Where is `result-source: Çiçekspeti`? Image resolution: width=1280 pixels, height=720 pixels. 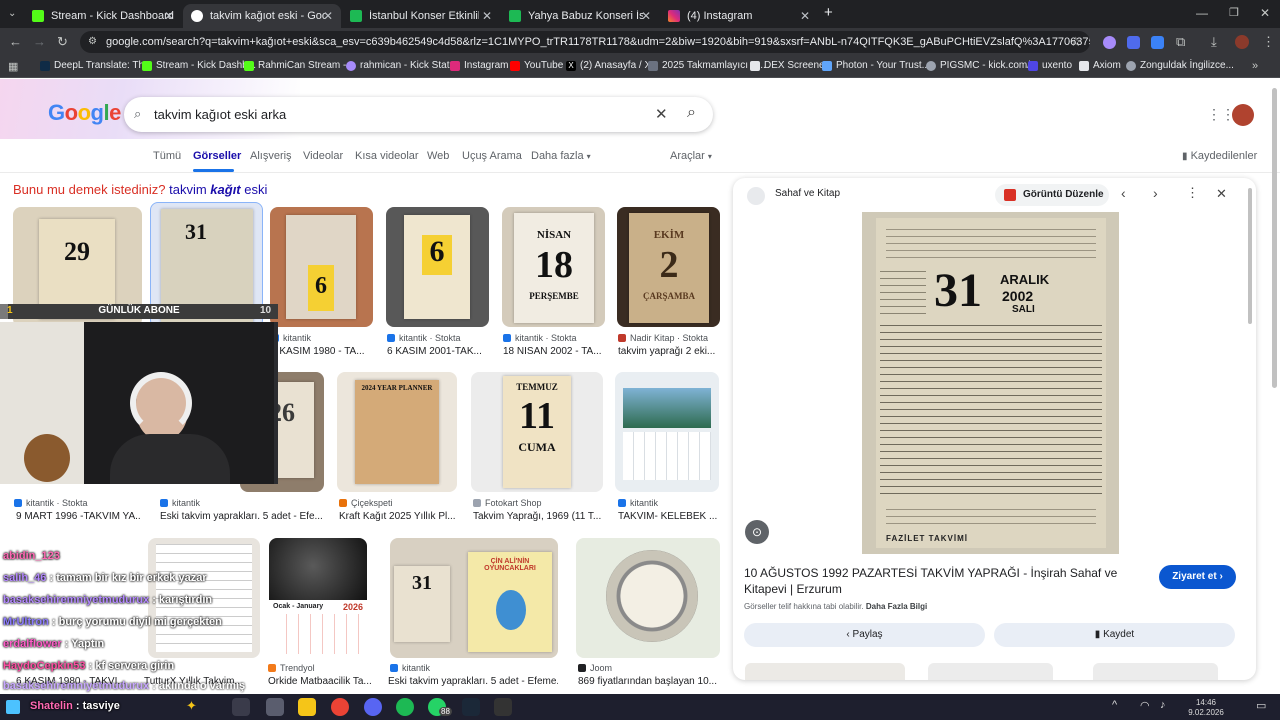
result-source: Çiçekspeti is located at coordinates (366, 503).